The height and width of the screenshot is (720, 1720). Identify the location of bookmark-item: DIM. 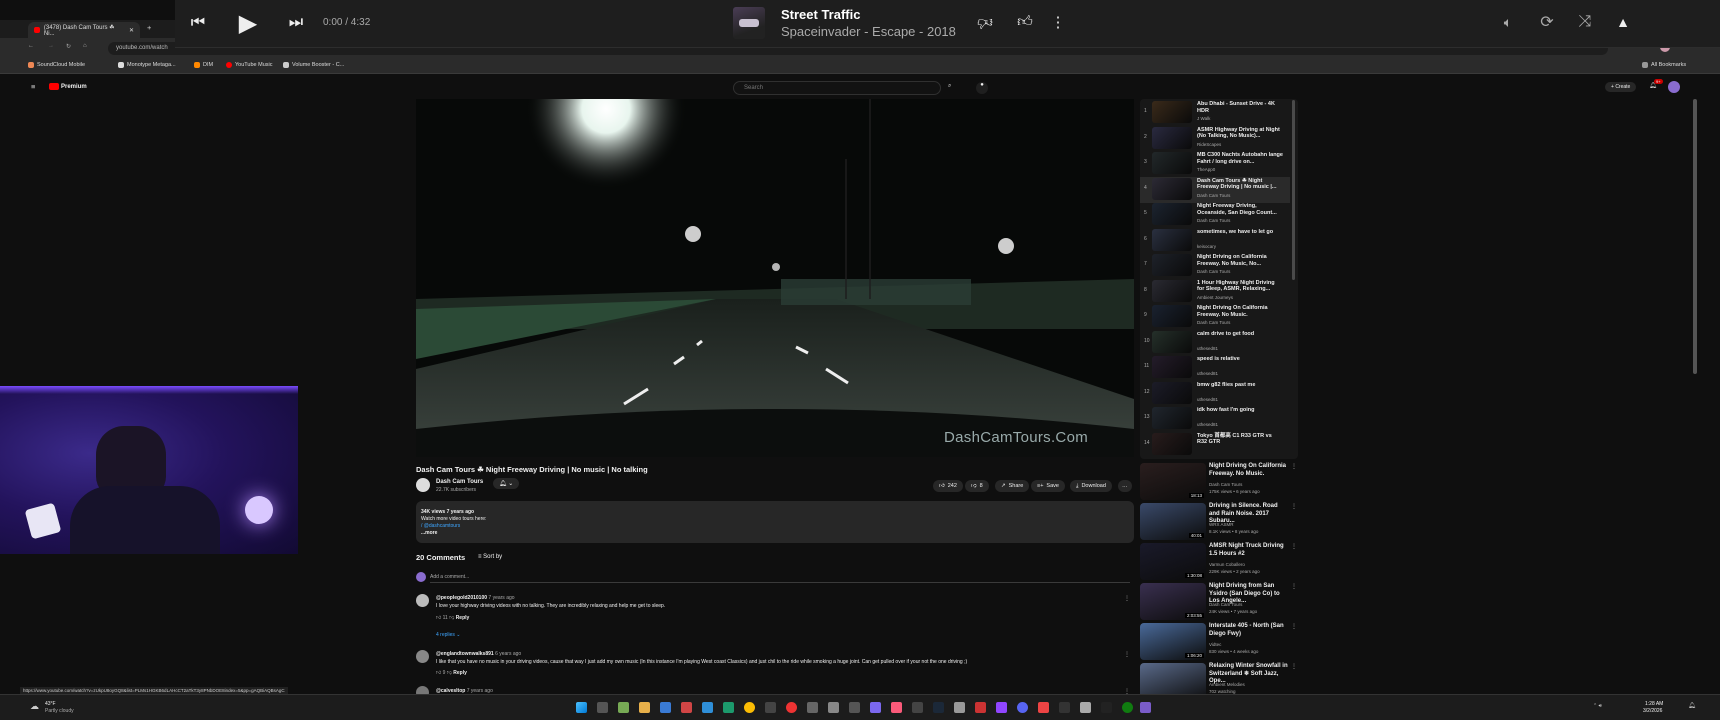
(203, 65).